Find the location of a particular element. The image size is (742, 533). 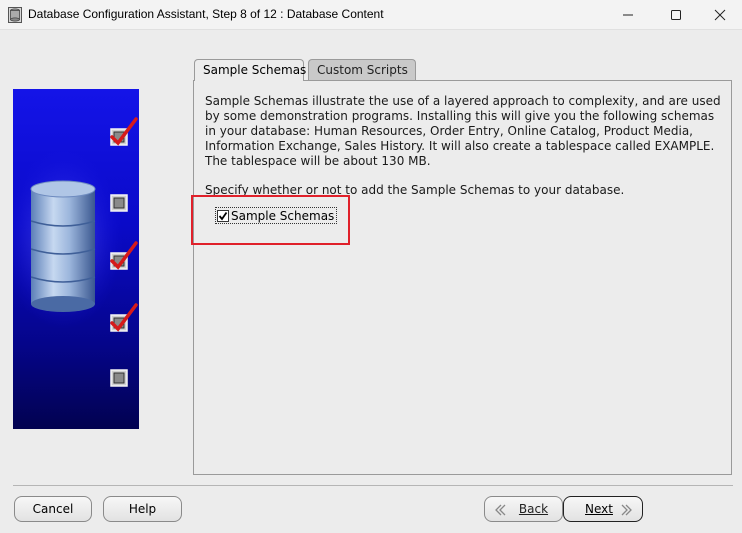

sample-schemas-checkbox: Sample Schemas is located at coordinates (276, 215).